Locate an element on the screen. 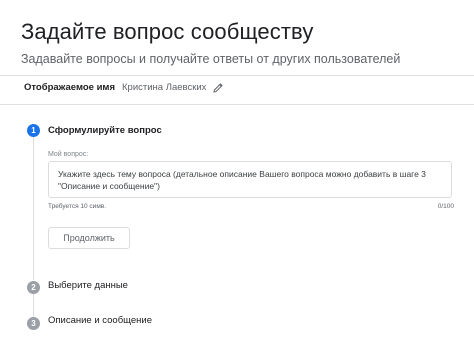 This screenshot has height=351, width=474. header-divider is located at coordinates (237, 75).